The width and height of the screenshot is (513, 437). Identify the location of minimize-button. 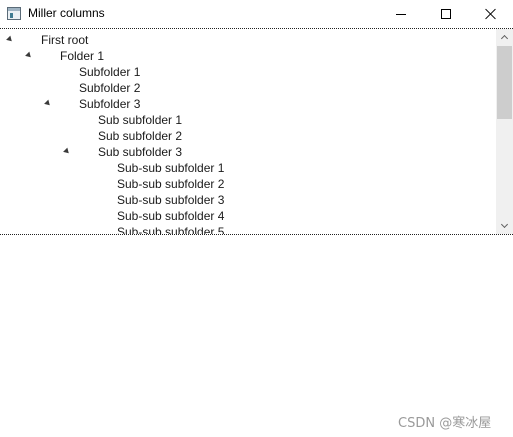
(401, 14).